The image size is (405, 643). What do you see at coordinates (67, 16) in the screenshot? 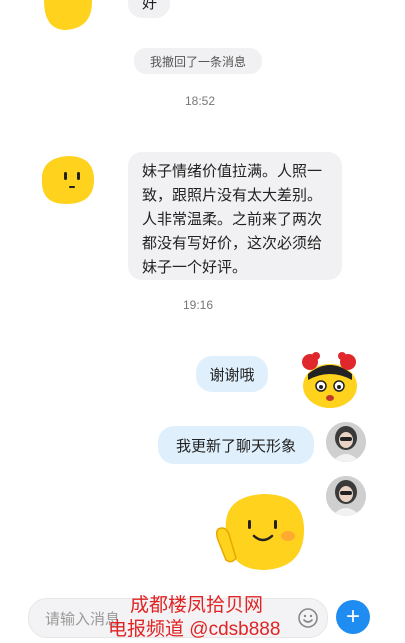
I see `contact-avatar-top` at bounding box center [67, 16].